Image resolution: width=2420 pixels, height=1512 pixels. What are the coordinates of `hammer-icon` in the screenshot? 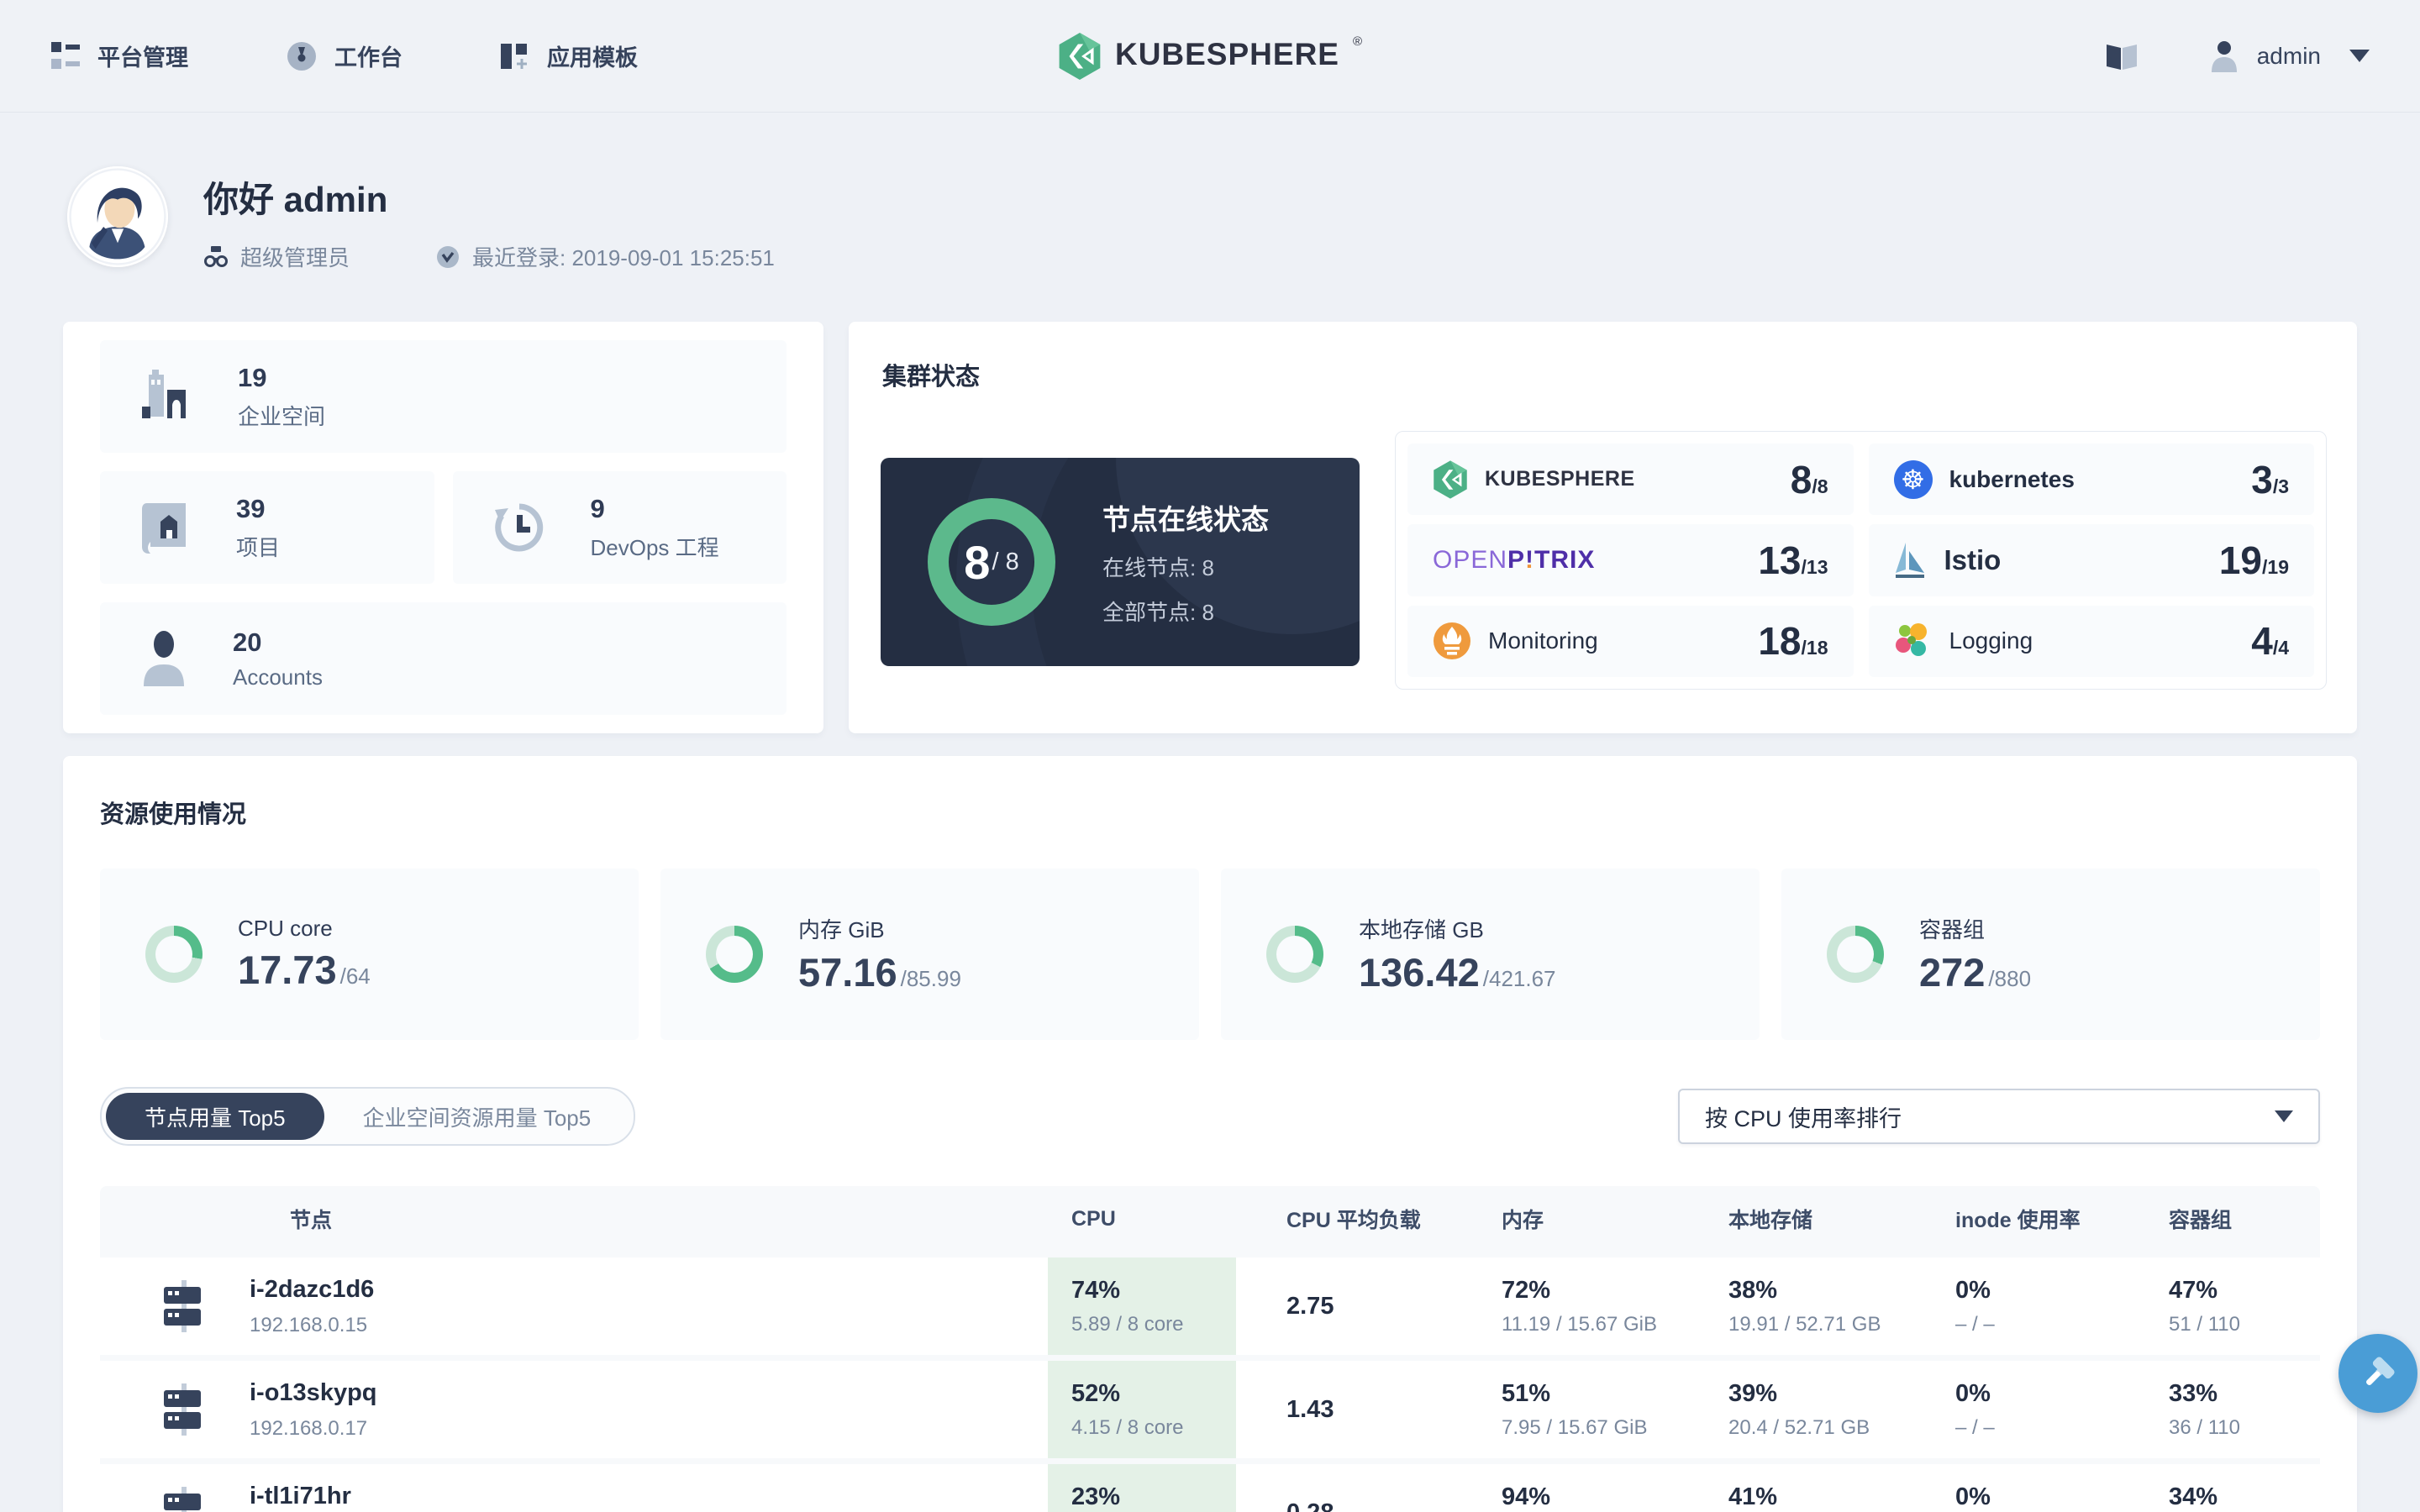 It's located at (2378, 1373).